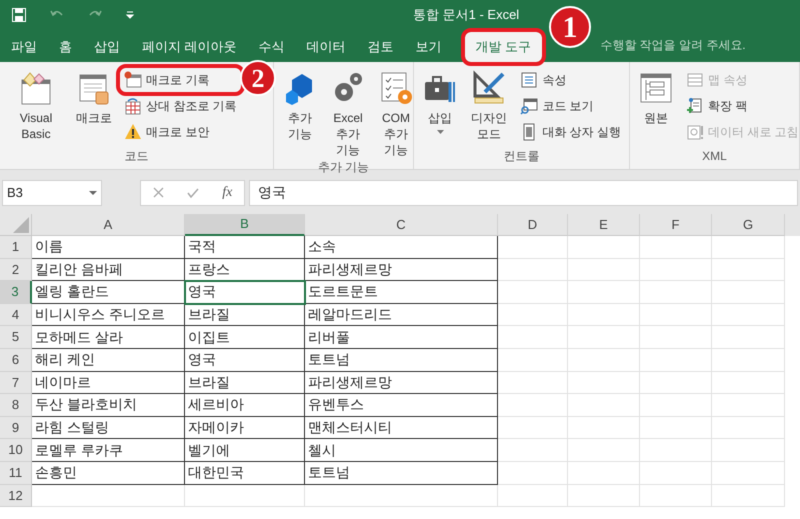 Image resolution: width=800 pixels, height=519 pixels. Describe the element at coordinates (245, 428) in the screenshot. I see `table-cell: 자메이카` at that location.